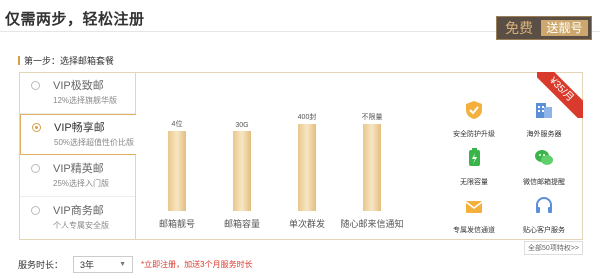 Image resolution: width=600 pixels, height=279 pixels. What do you see at coordinates (544, 157) in the screenshot?
I see `wechat-icon` at bounding box center [544, 157].